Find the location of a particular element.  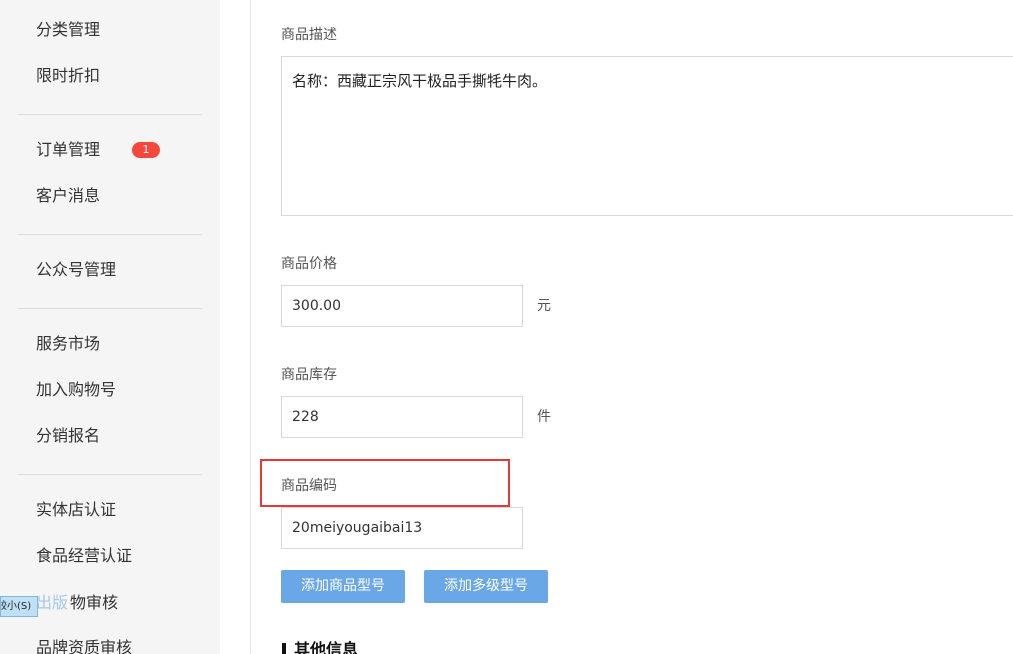

order-count-badge: 1 is located at coordinates (146, 150).